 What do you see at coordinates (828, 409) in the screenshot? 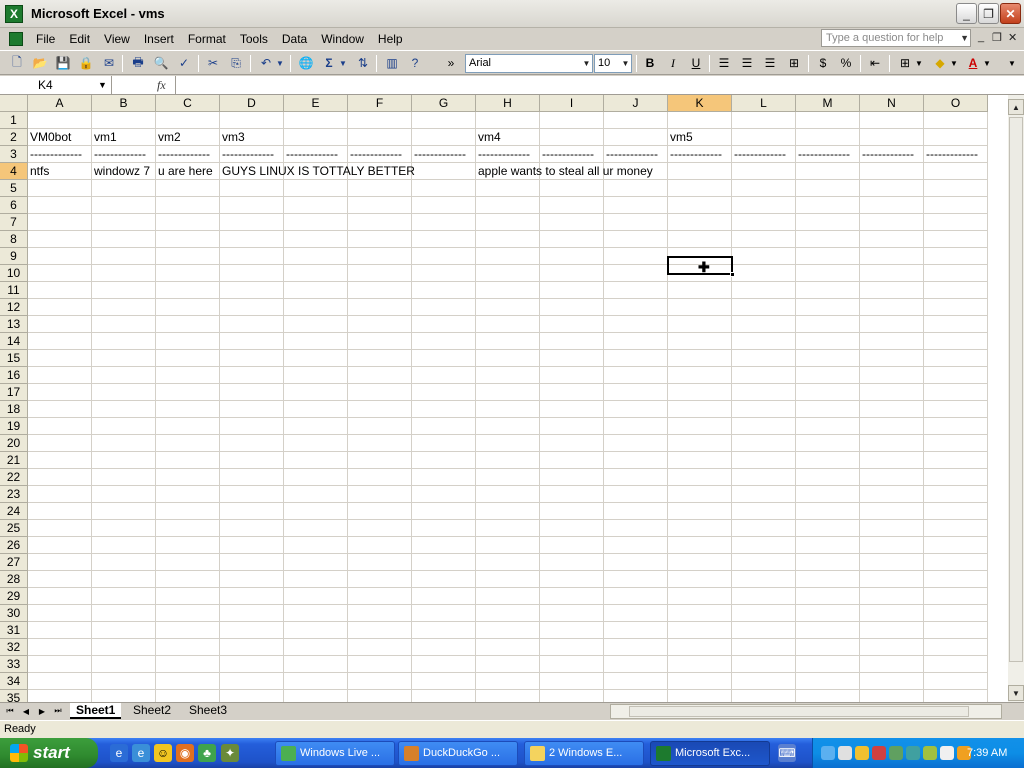
I see `cell-m18` at bounding box center [828, 409].